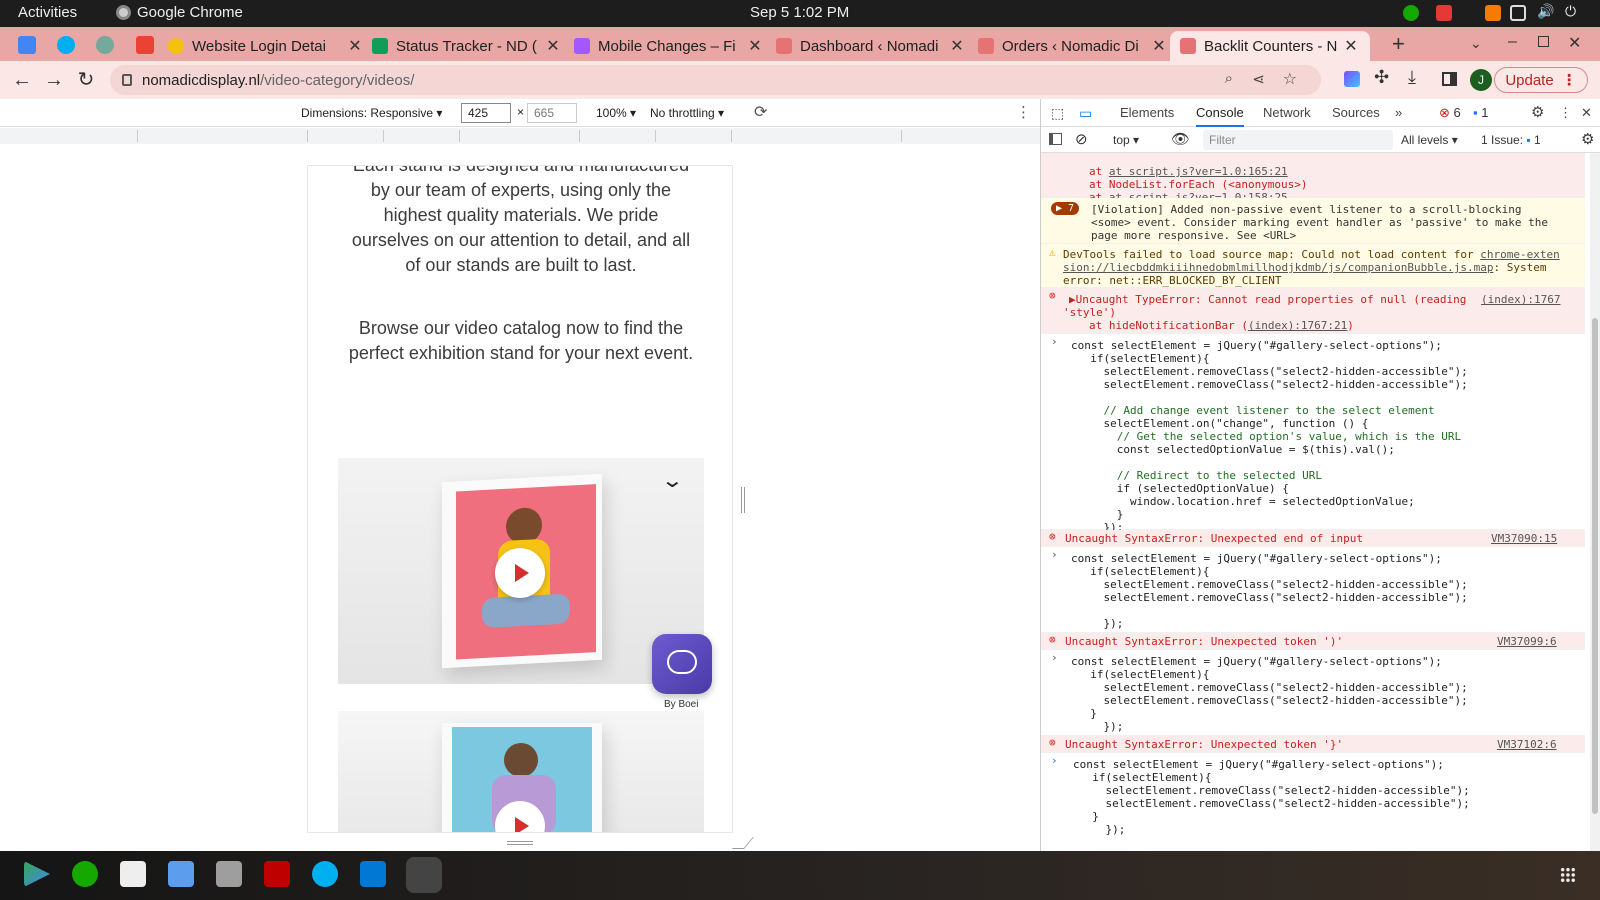 This screenshot has height=900, width=1600. What do you see at coordinates (1543, 41) in the screenshot?
I see `restore-icon` at bounding box center [1543, 41].